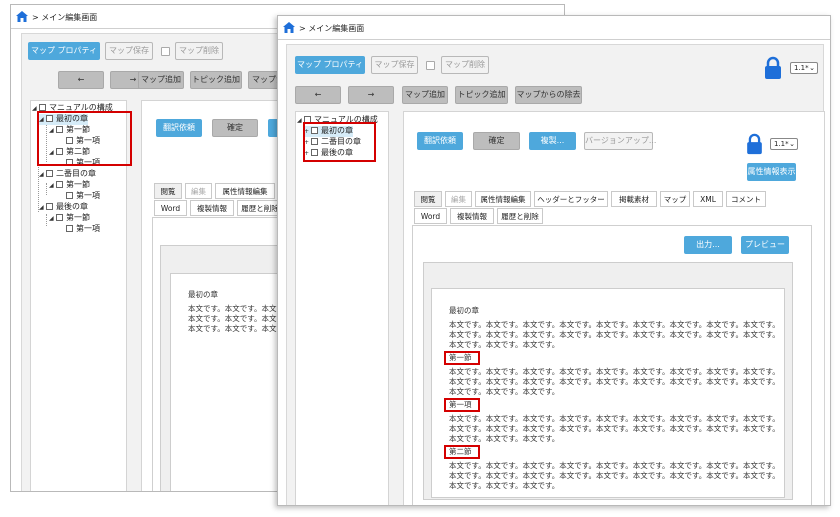  What do you see at coordinates (42, 107) in the screenshot?
I see `map-icon` at bounding box center [42, 107].